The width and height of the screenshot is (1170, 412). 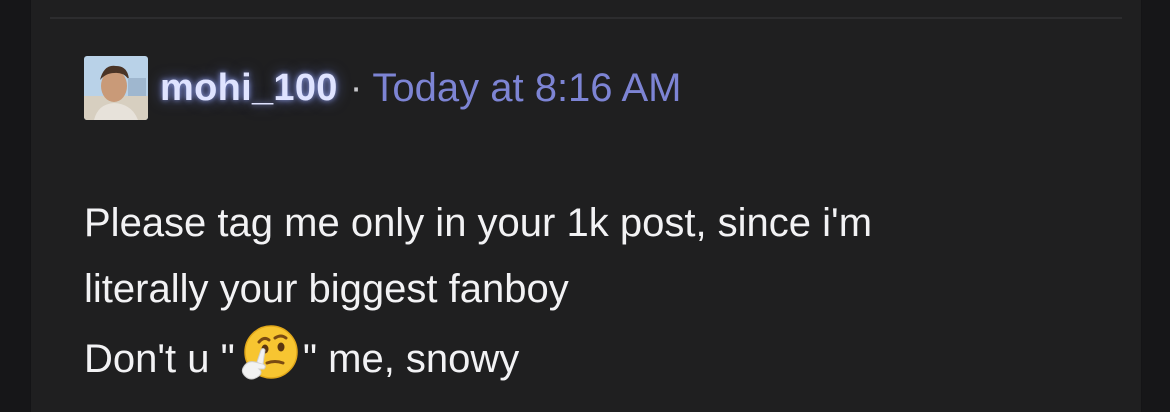 What do you see at coordinates (527, 87) in the screenshot?
I see `timestamp: Today at 8:16 AM` at bounding box center [527, 87].